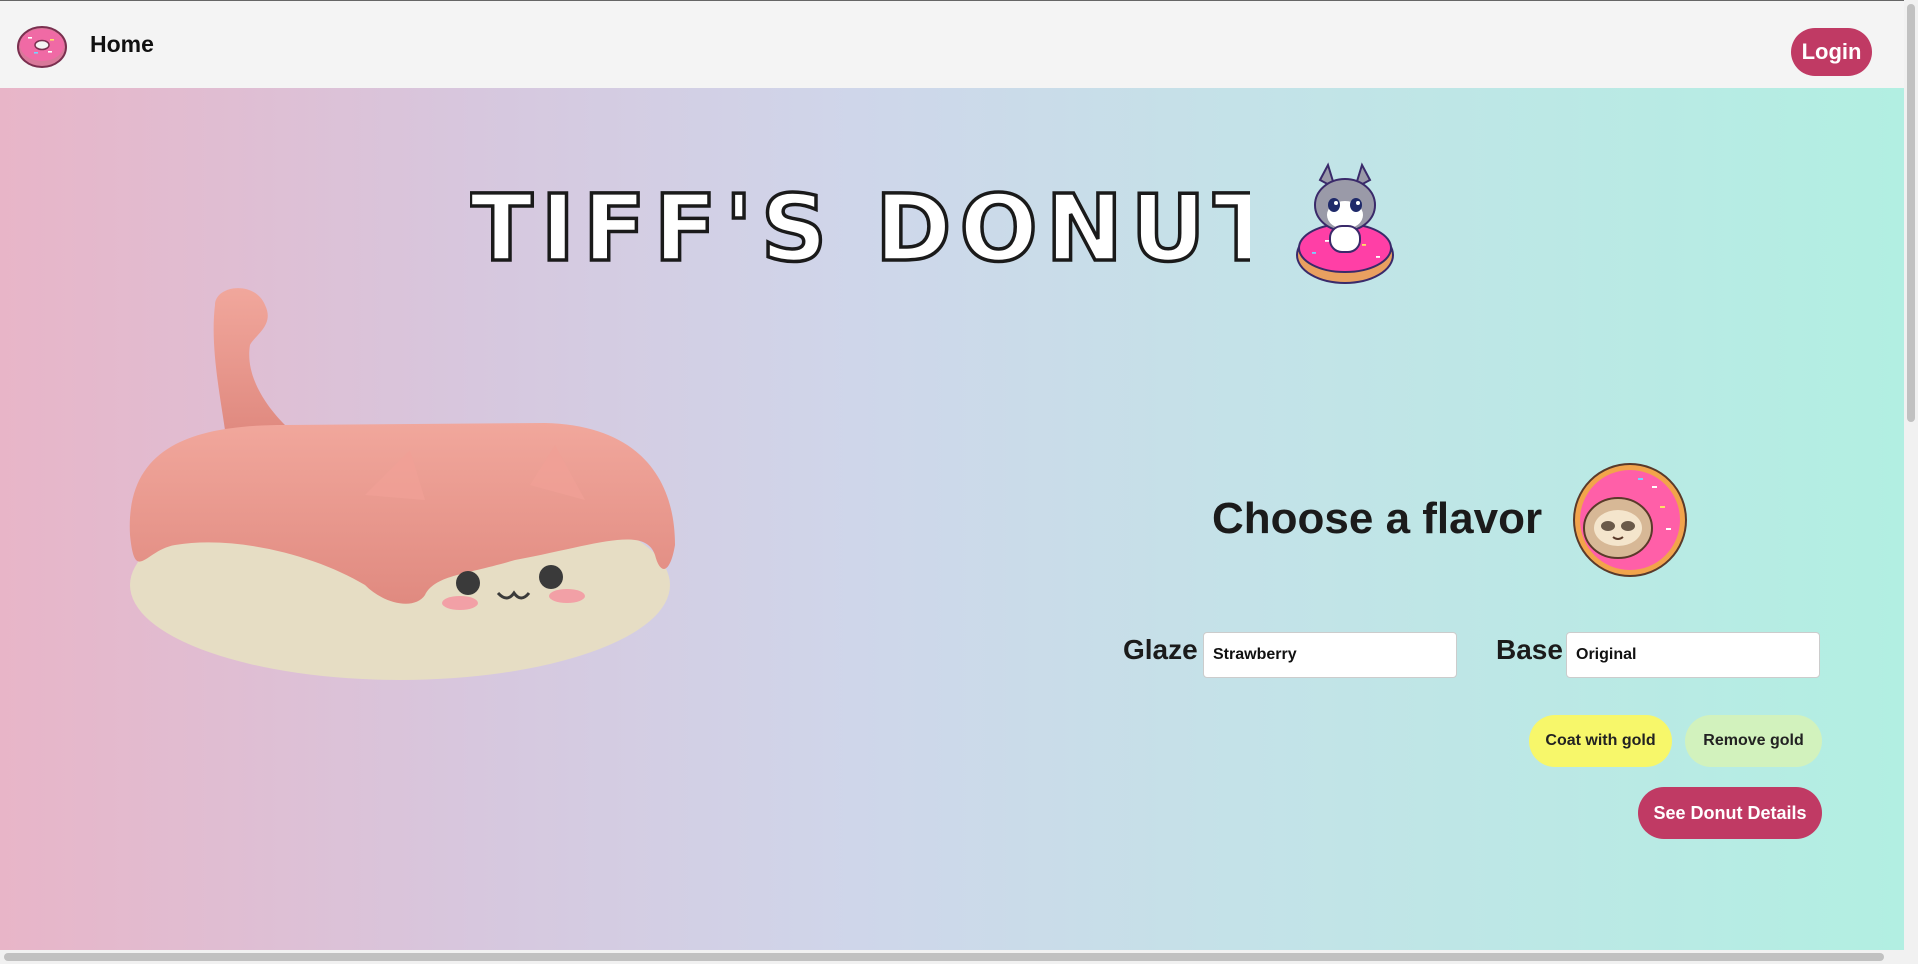 The image size is (1918, 964). What do you see at coordinates (1330, 655) in the screenshot?
I see `glaze-input` at bounding box center [1330, 655].